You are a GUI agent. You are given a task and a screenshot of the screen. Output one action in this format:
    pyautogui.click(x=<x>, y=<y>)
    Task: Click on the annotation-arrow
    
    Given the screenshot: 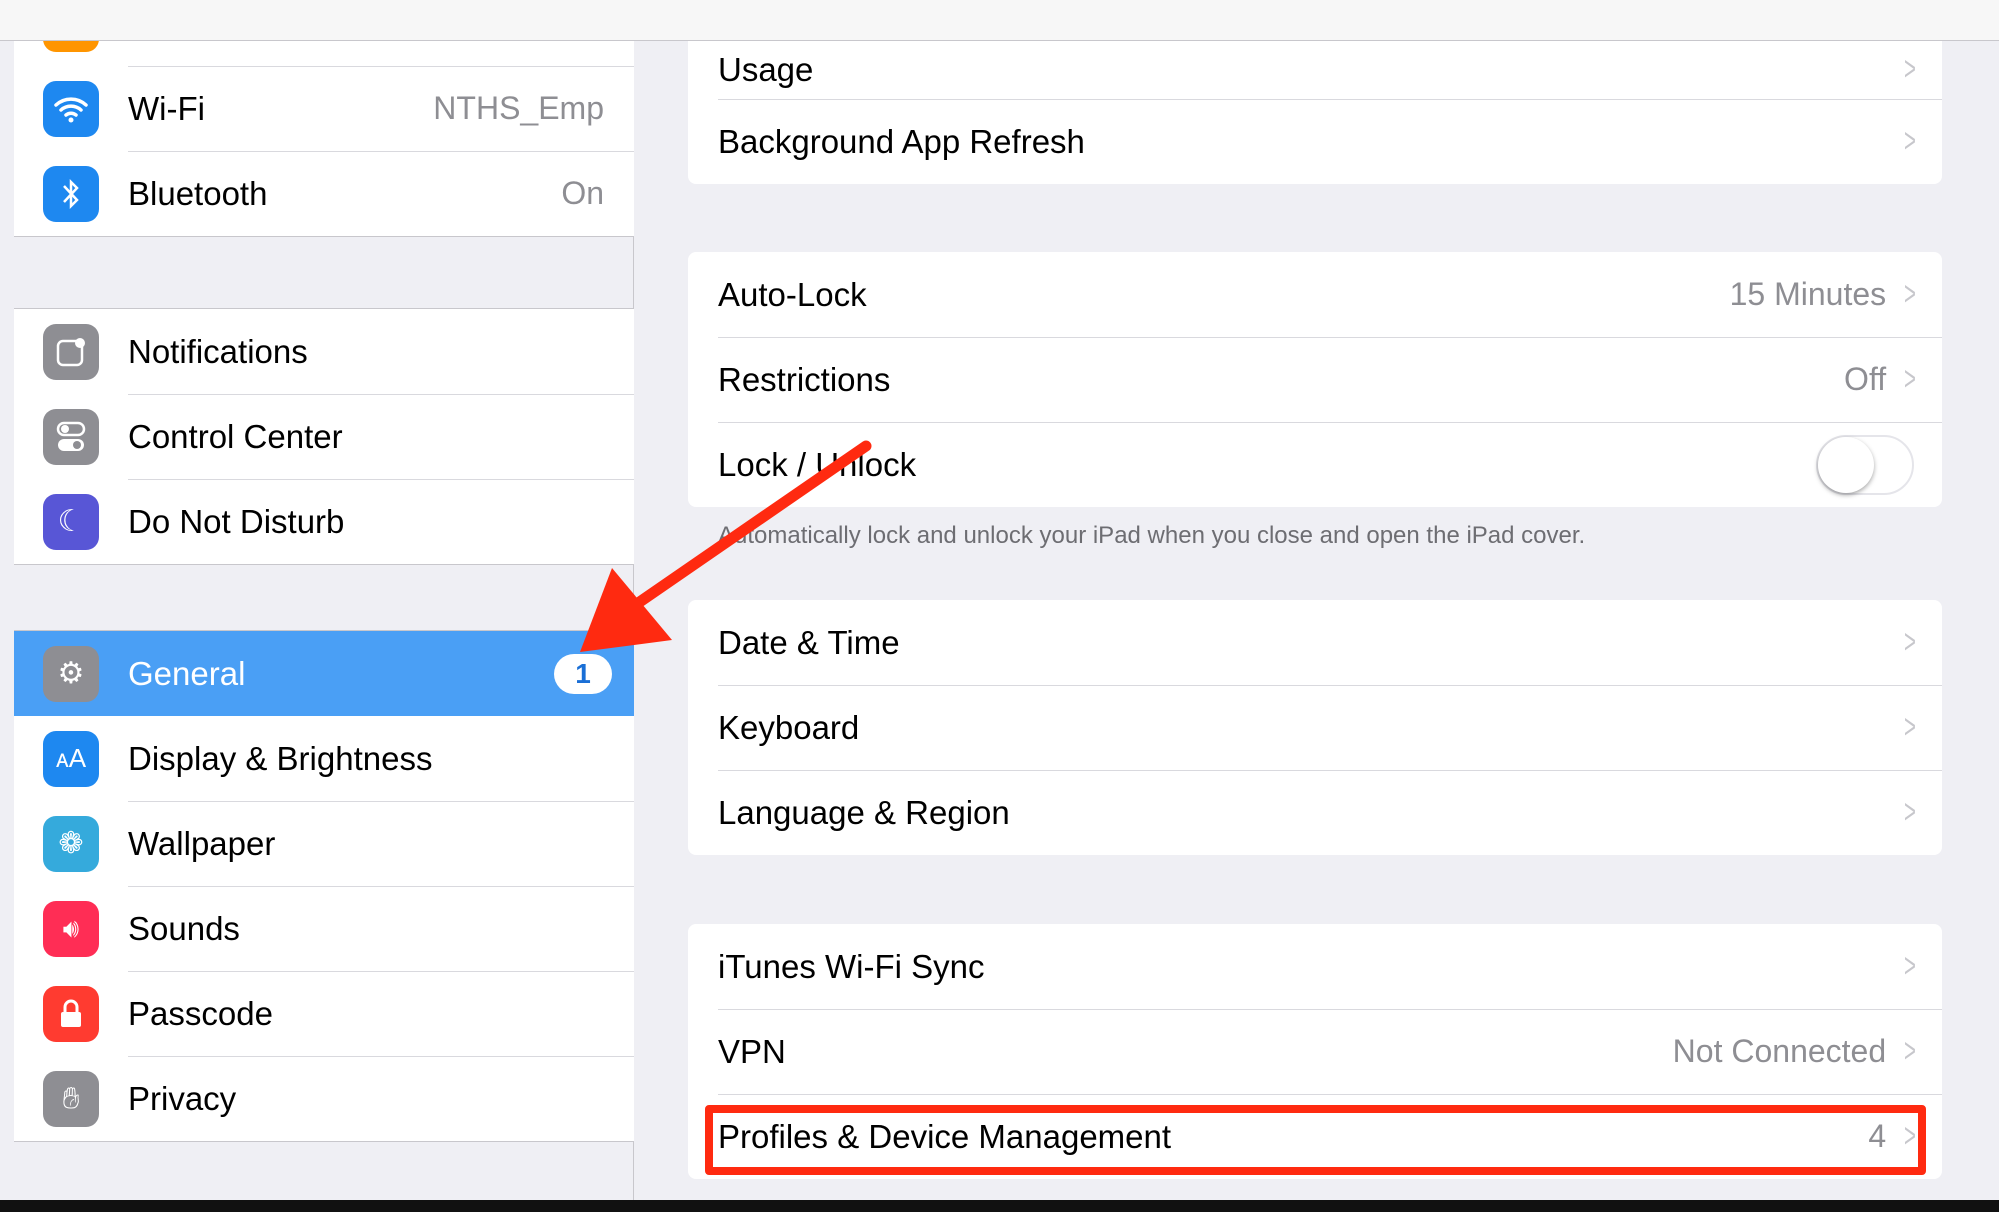 What is the action you would take?
    pyautogui.click(x=726, y=546)
    